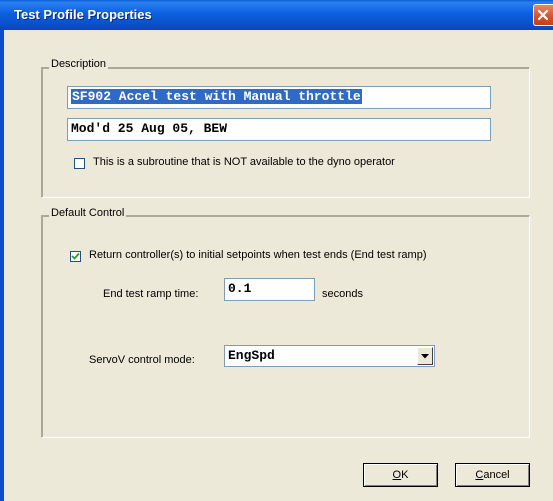 The height and width of the screenshot is (501, 553). Describe the element at coordinates (240, 288) in the screenshot. I see `ramp-time-value: 0.1` at that location.